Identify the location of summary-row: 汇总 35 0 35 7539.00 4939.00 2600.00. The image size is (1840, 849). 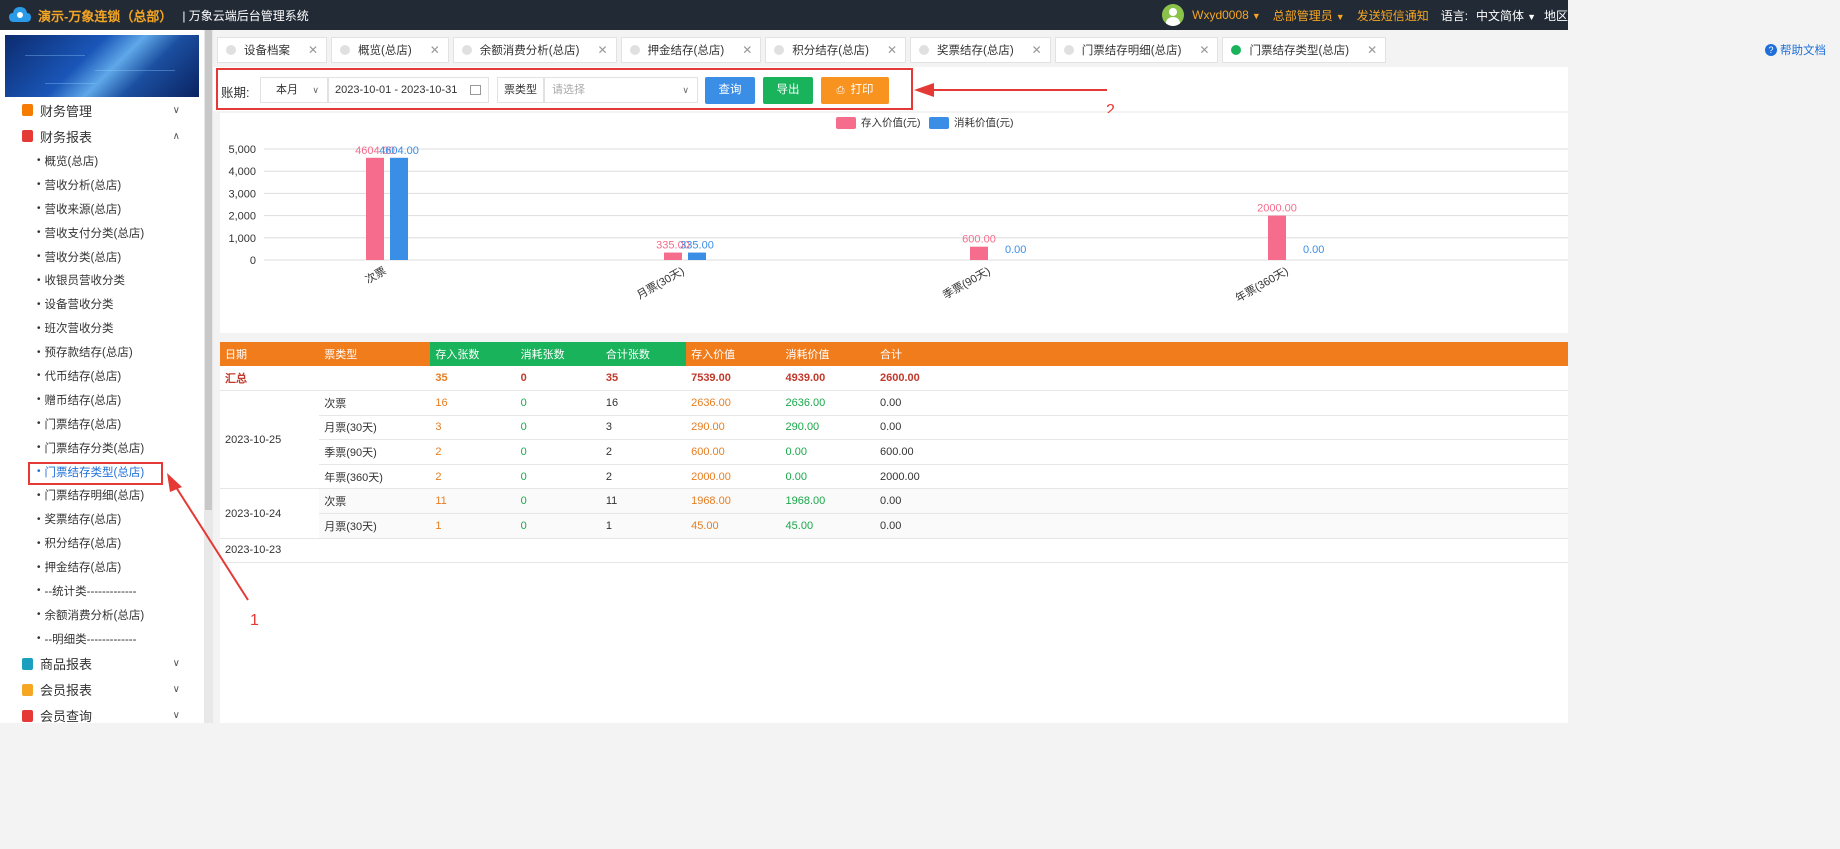
(894, 379).